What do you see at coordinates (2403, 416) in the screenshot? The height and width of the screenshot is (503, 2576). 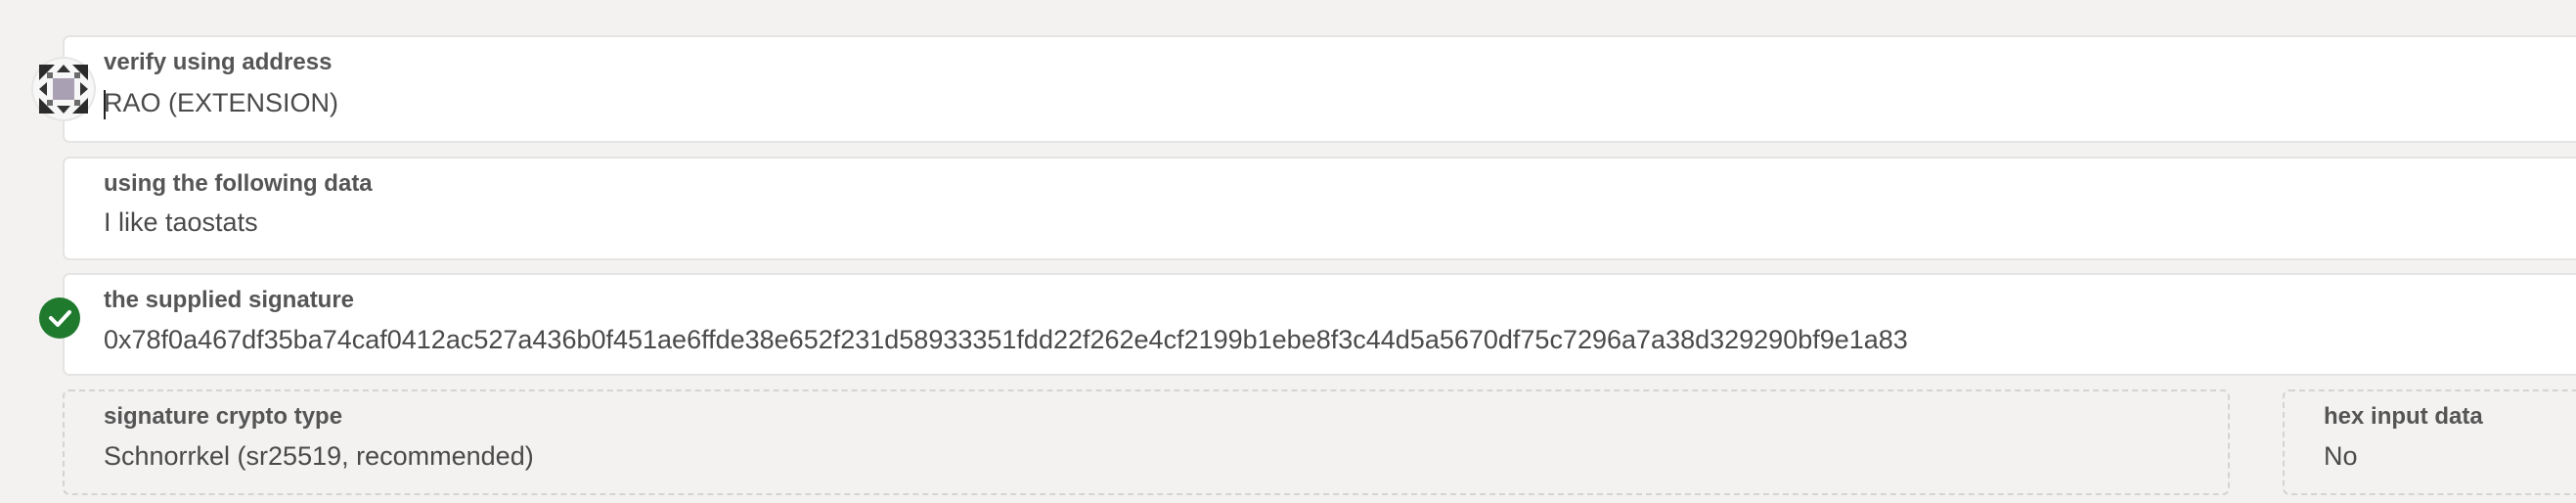 I see `hex-input-label: hex input data` at bounding box center [2403, 416].